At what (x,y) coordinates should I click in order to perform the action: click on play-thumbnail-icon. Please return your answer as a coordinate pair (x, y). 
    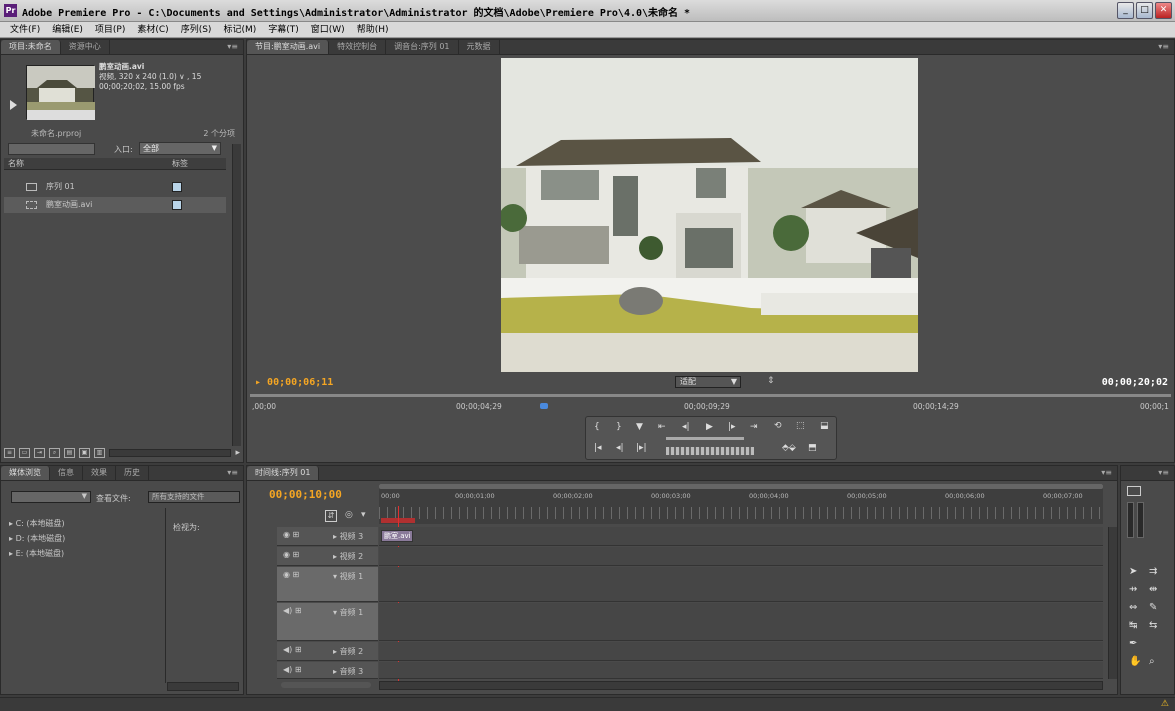
    Looking at the image, I should click on (13, 105).